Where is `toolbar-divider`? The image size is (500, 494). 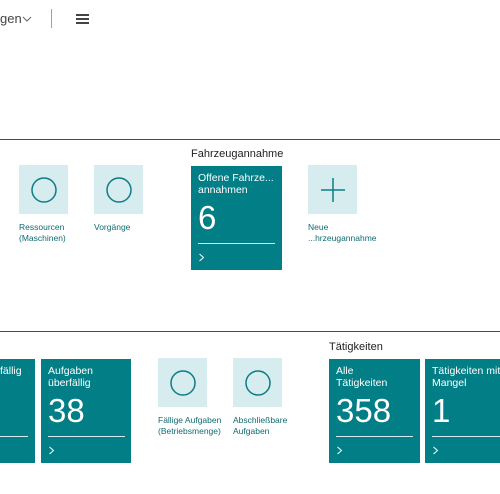
toolbar-divider is located at coordinates (51, 18).